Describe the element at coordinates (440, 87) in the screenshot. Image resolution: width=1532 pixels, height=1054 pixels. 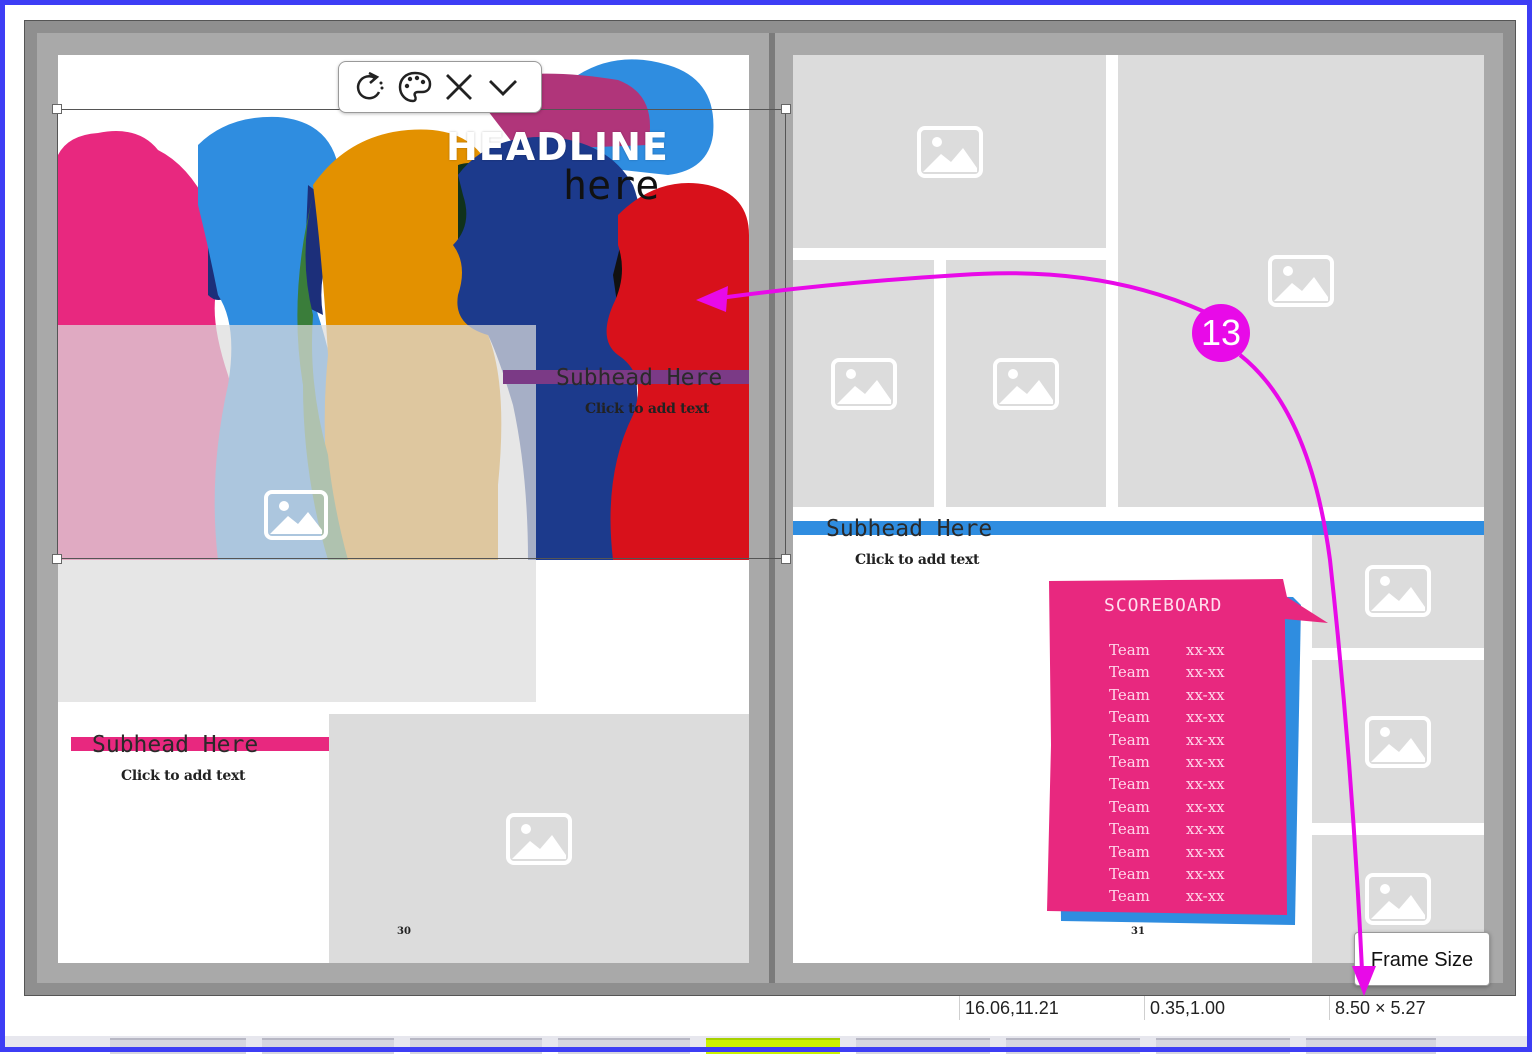
I see `frame-toolbar` at that location.